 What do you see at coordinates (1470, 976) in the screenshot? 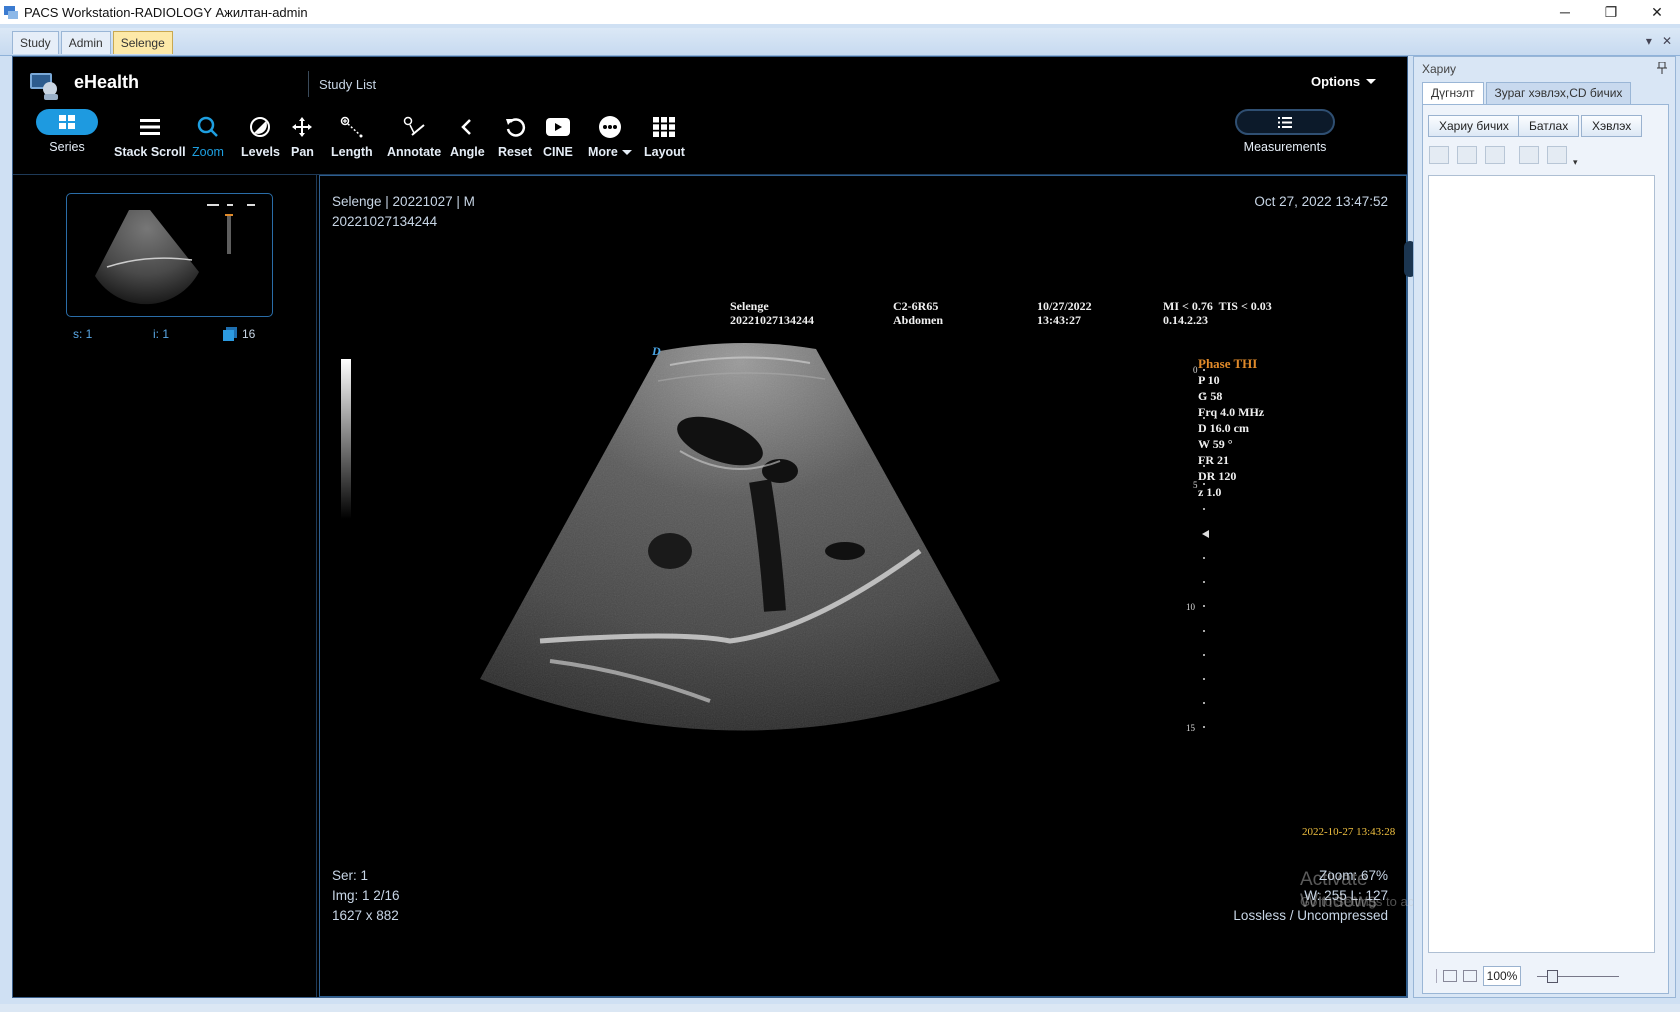
I see `fit-page-icon` at bounding box center [1470, 976].